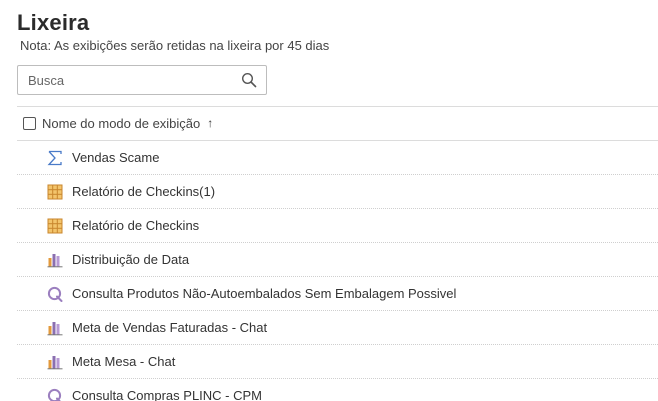  What do you see at coordinates (136, 225) in the screenshot?
I see `list-item-label: Relatório de Checkins` at bounding box center [136, 225].